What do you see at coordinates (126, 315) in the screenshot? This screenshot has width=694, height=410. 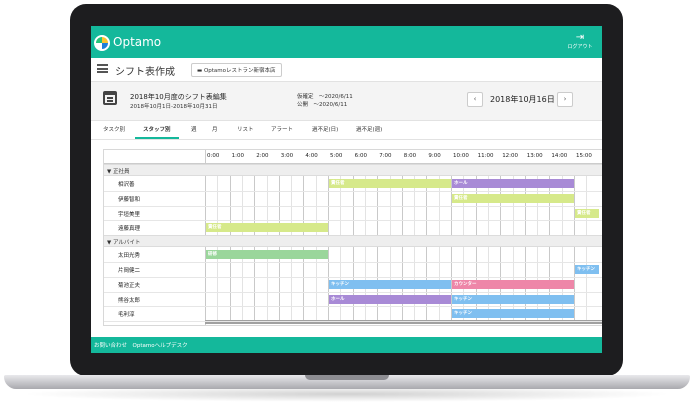 I see `staff-name: 毛利淳` at bounding box center [126, 315].